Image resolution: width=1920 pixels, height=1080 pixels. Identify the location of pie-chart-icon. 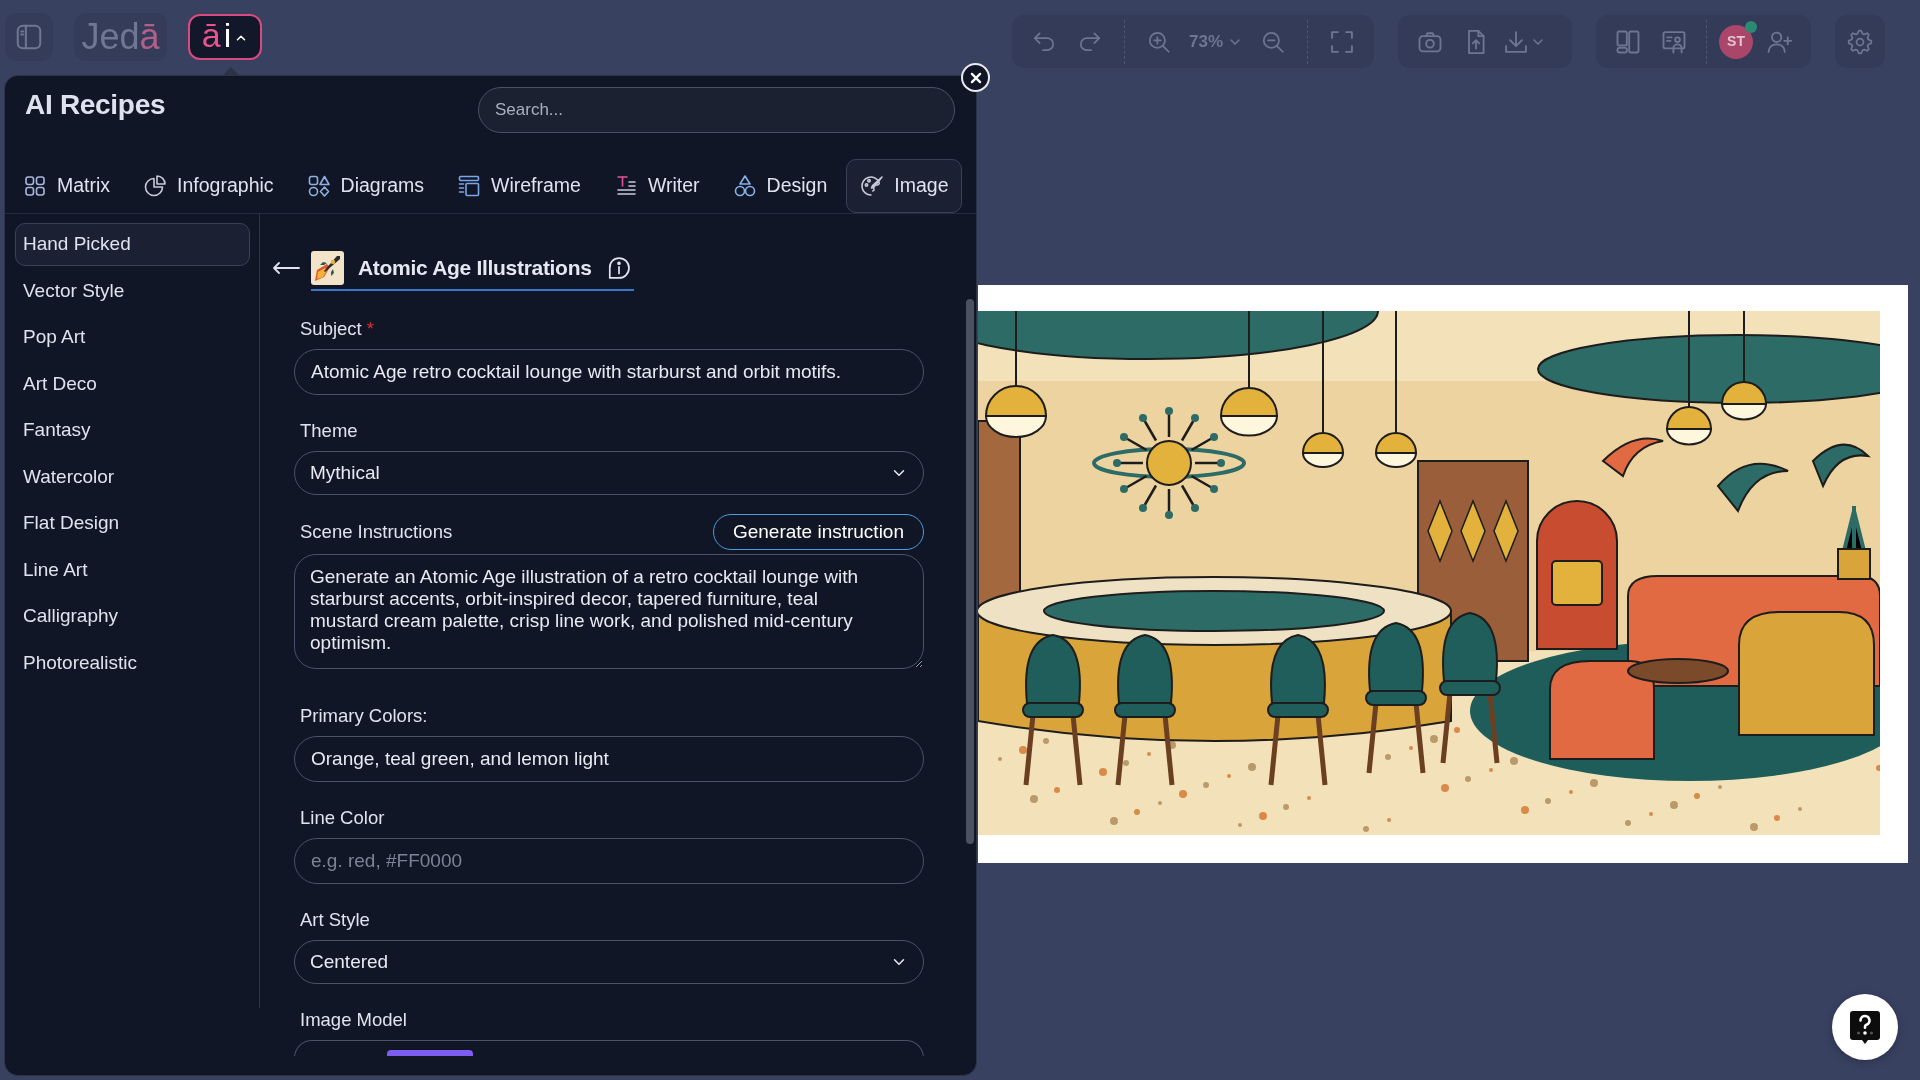
(155, 186).